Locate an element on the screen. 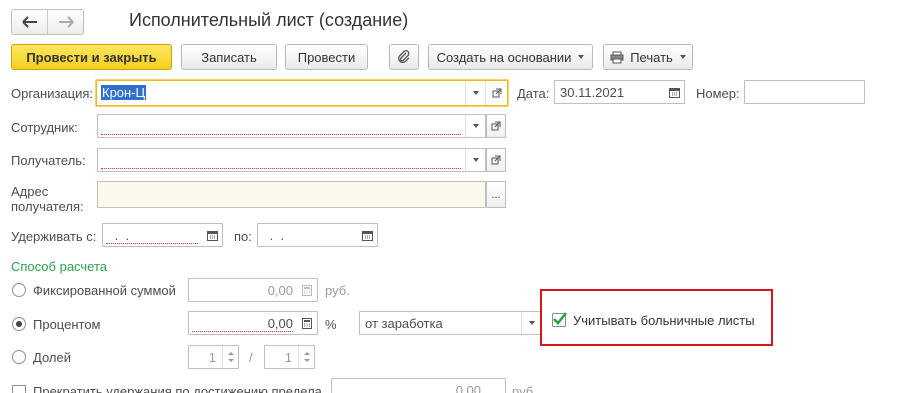 The image size is (898, 393). stop-limit-field: 0,00 is located at coordinates (418, 385).